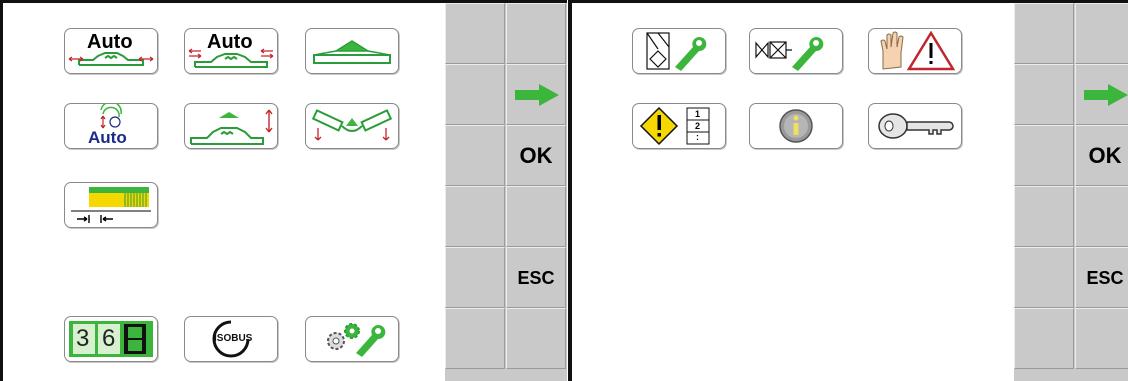 This screenshot has height=381, width=1128. What do you see at coordinates (1044, 277) in the screenshot?
I see `softkey-rl5` at bounding box center [1044, 277].